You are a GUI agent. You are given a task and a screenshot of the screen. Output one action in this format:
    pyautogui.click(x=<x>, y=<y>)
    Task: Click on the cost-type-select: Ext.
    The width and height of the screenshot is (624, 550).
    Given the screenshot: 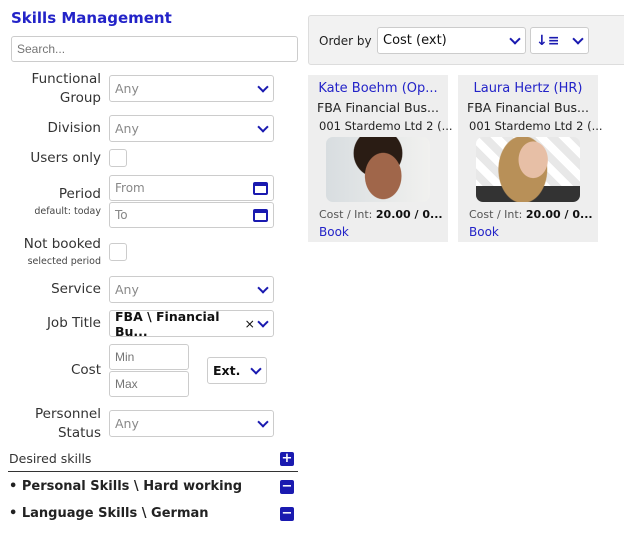 What is the action you would take?
    pyautogui.click(x=237, y=370)
    